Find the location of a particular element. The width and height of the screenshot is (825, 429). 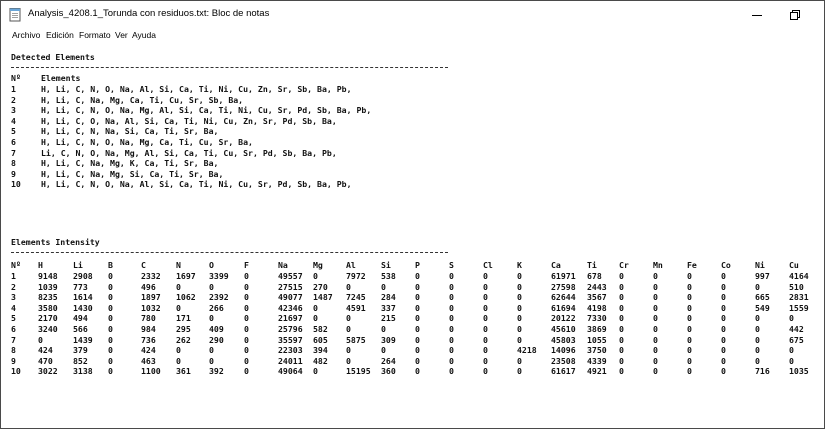

intensity-cell: 20122 is located at coordinates (563, 318).